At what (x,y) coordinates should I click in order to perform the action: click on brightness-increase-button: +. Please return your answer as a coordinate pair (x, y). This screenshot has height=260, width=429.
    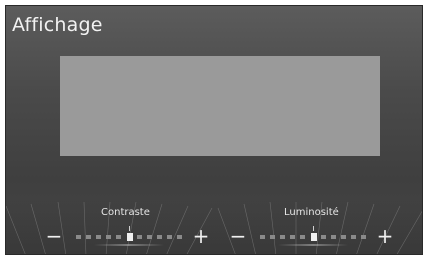
    Looking at the image, I should click on (385, 237).